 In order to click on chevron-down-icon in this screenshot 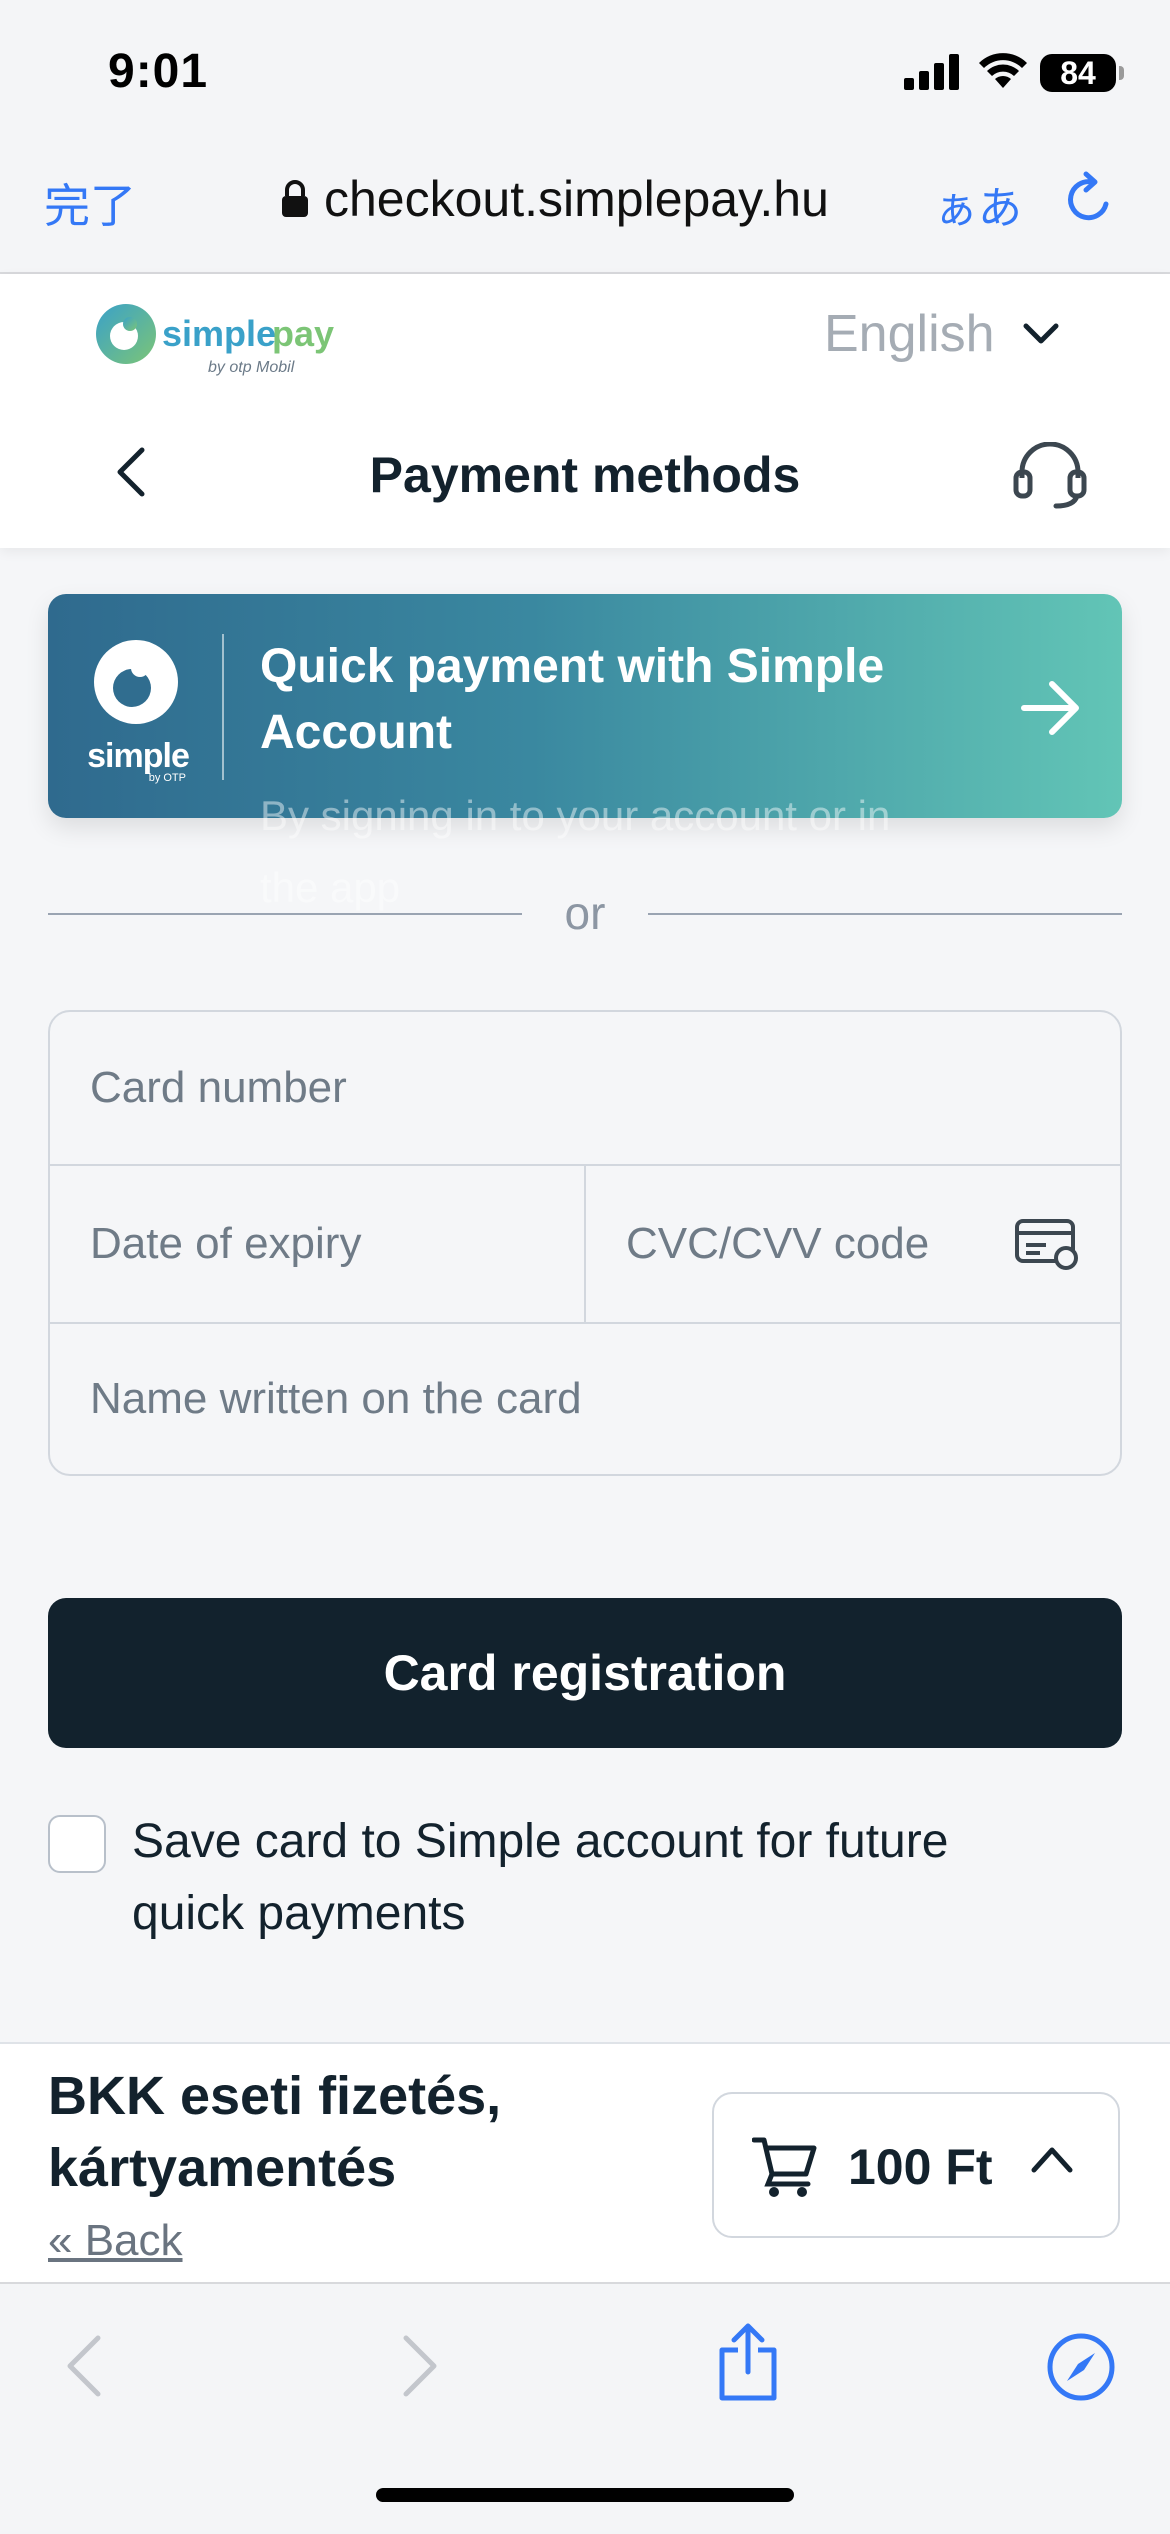, I will do `click(1041, 333)`.